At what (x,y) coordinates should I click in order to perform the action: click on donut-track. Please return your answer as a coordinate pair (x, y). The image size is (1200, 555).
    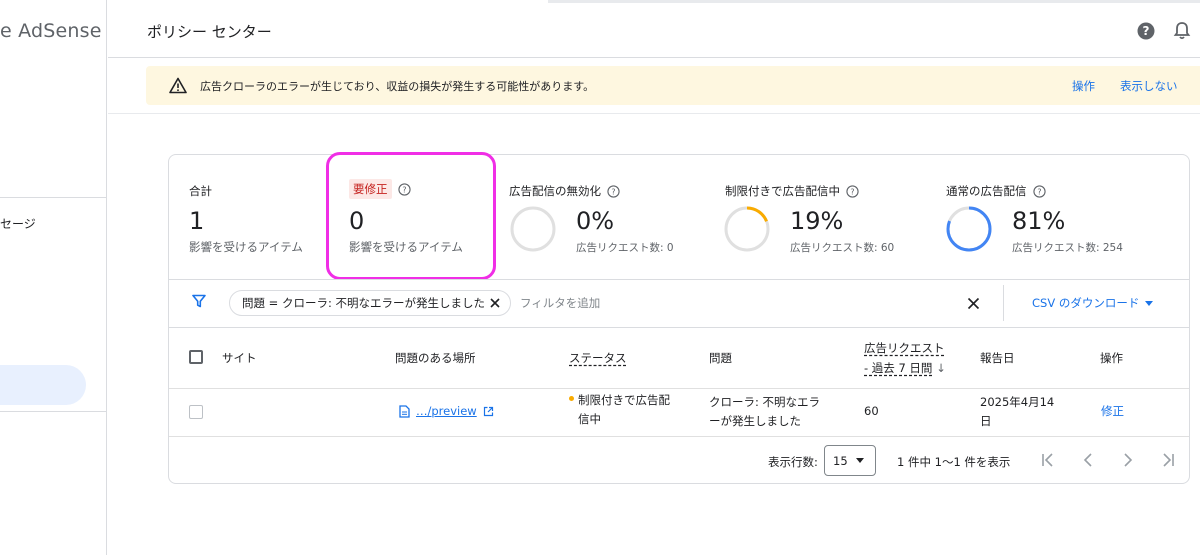
    Looking at the image, I should click on (533, 229).